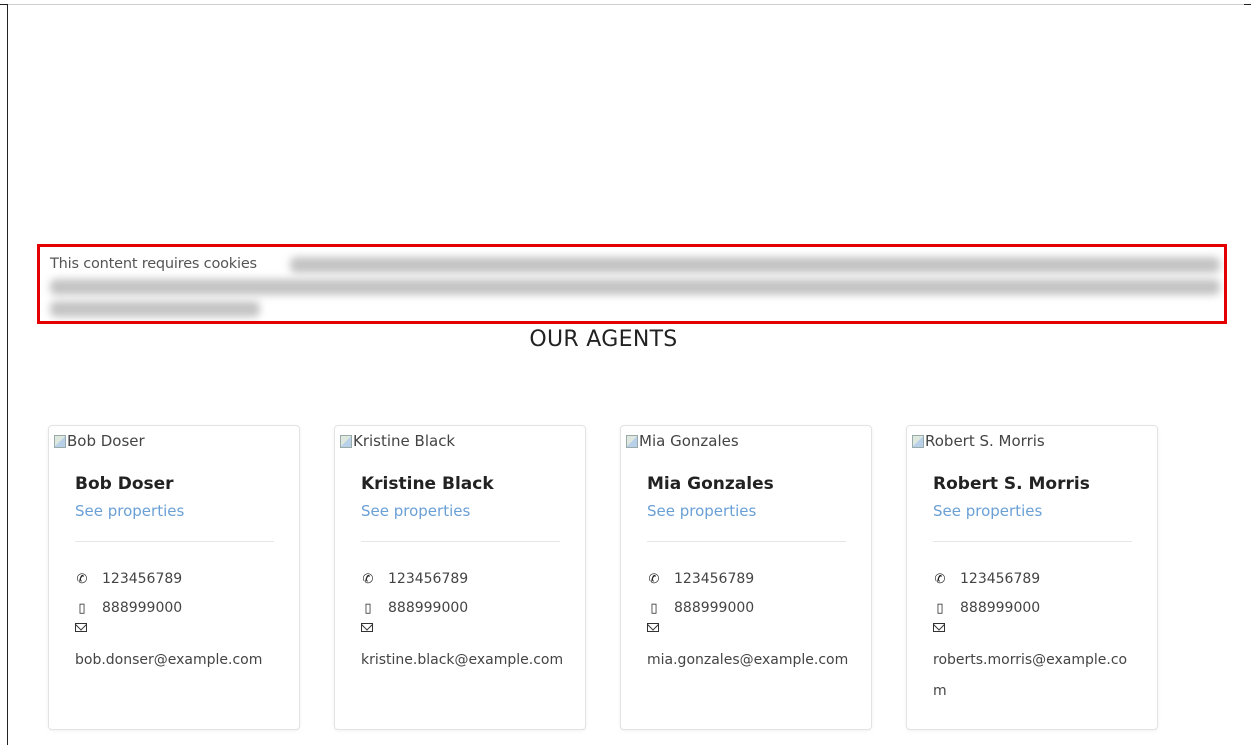 The image size is (1251, 745). Describe the element at coordinates (3, 4) in the screenshot. I see `frame-tick-left` at that location.